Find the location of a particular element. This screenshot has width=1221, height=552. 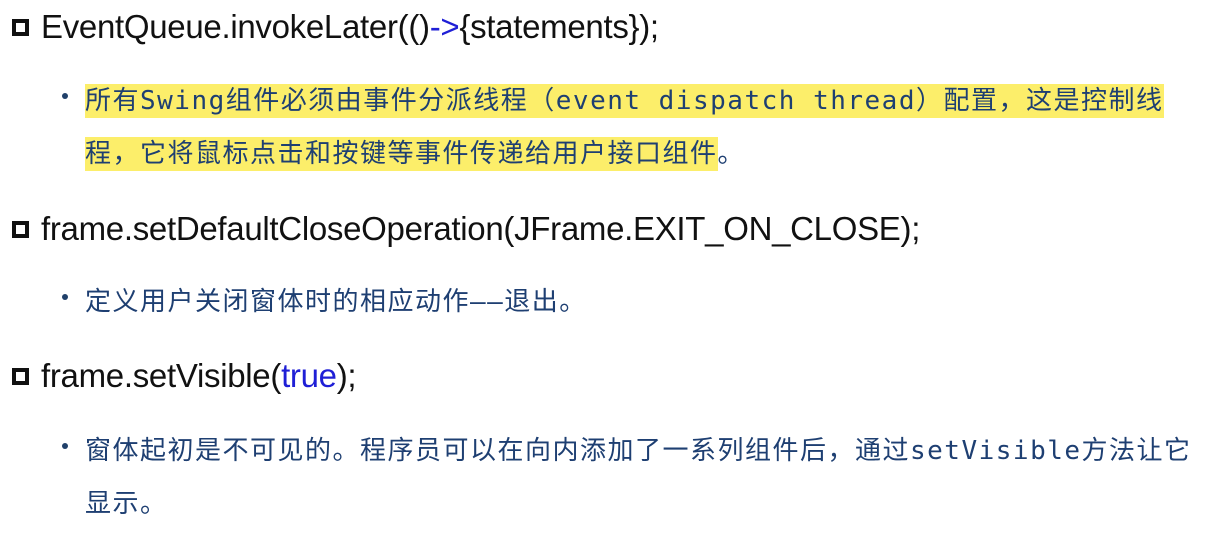

heading-code-text: frame.setVisible(true); is located at coordinates (199, 376).